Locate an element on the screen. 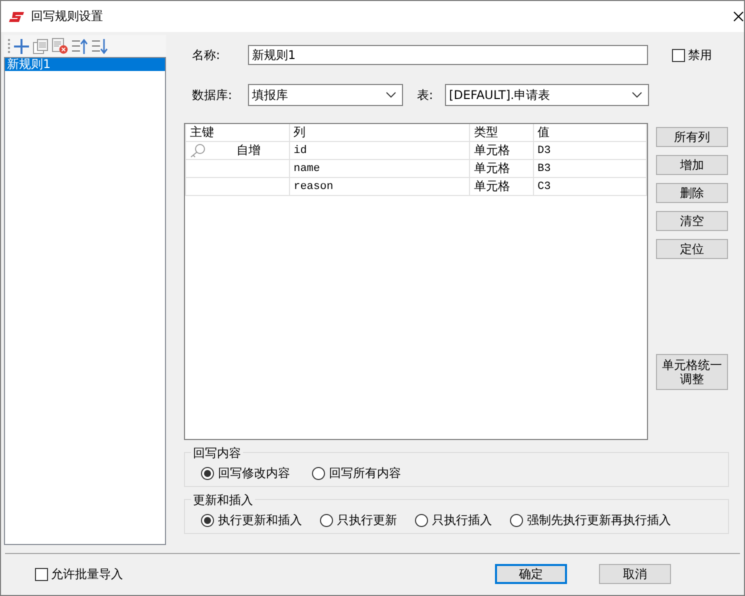 The image size is (745, 596). radio-label: 执行更新和插入 is located at coordinates (260, 520).